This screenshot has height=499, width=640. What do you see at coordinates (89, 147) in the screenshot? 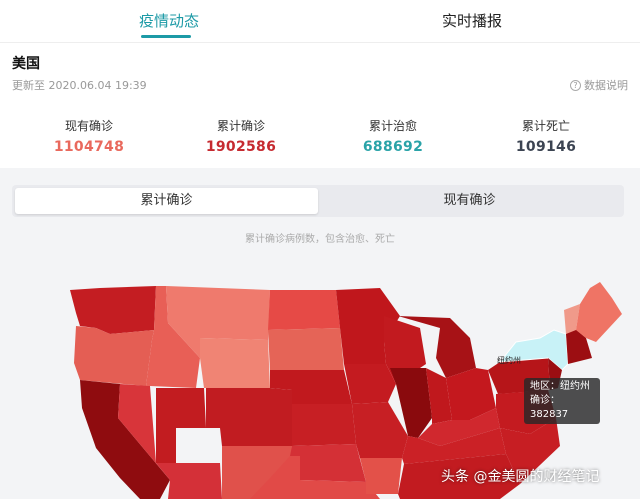
I see `stat-value: 1104748` at bounding box center [89, 147].